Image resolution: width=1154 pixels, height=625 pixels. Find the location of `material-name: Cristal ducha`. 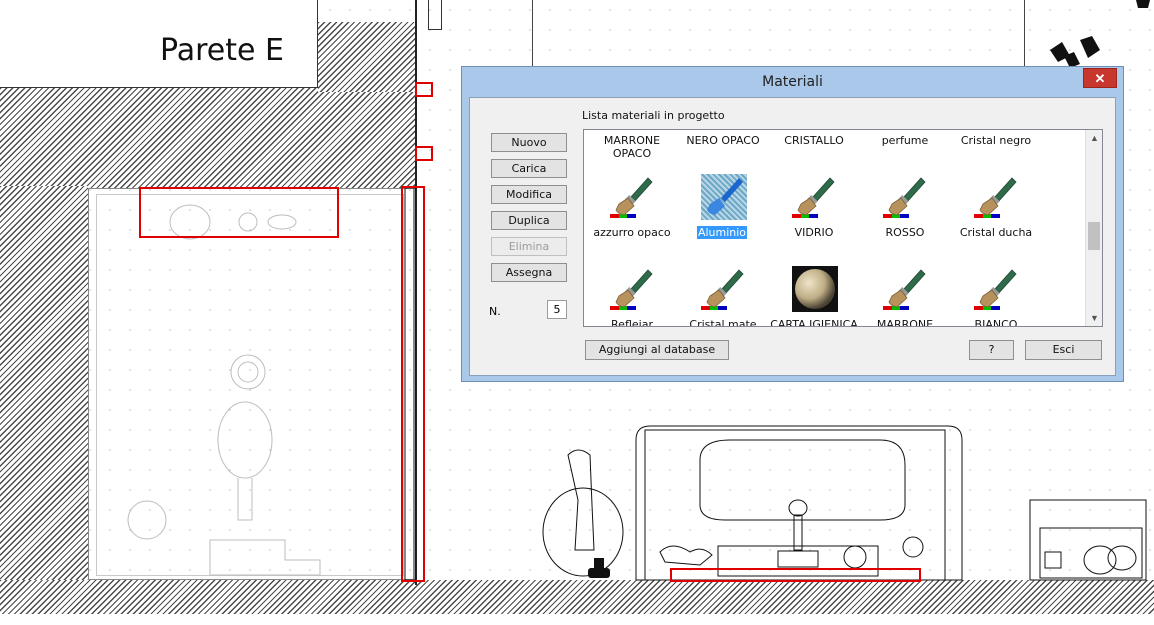

material-name: Cristal ducha is located at coordinates (996, 232).